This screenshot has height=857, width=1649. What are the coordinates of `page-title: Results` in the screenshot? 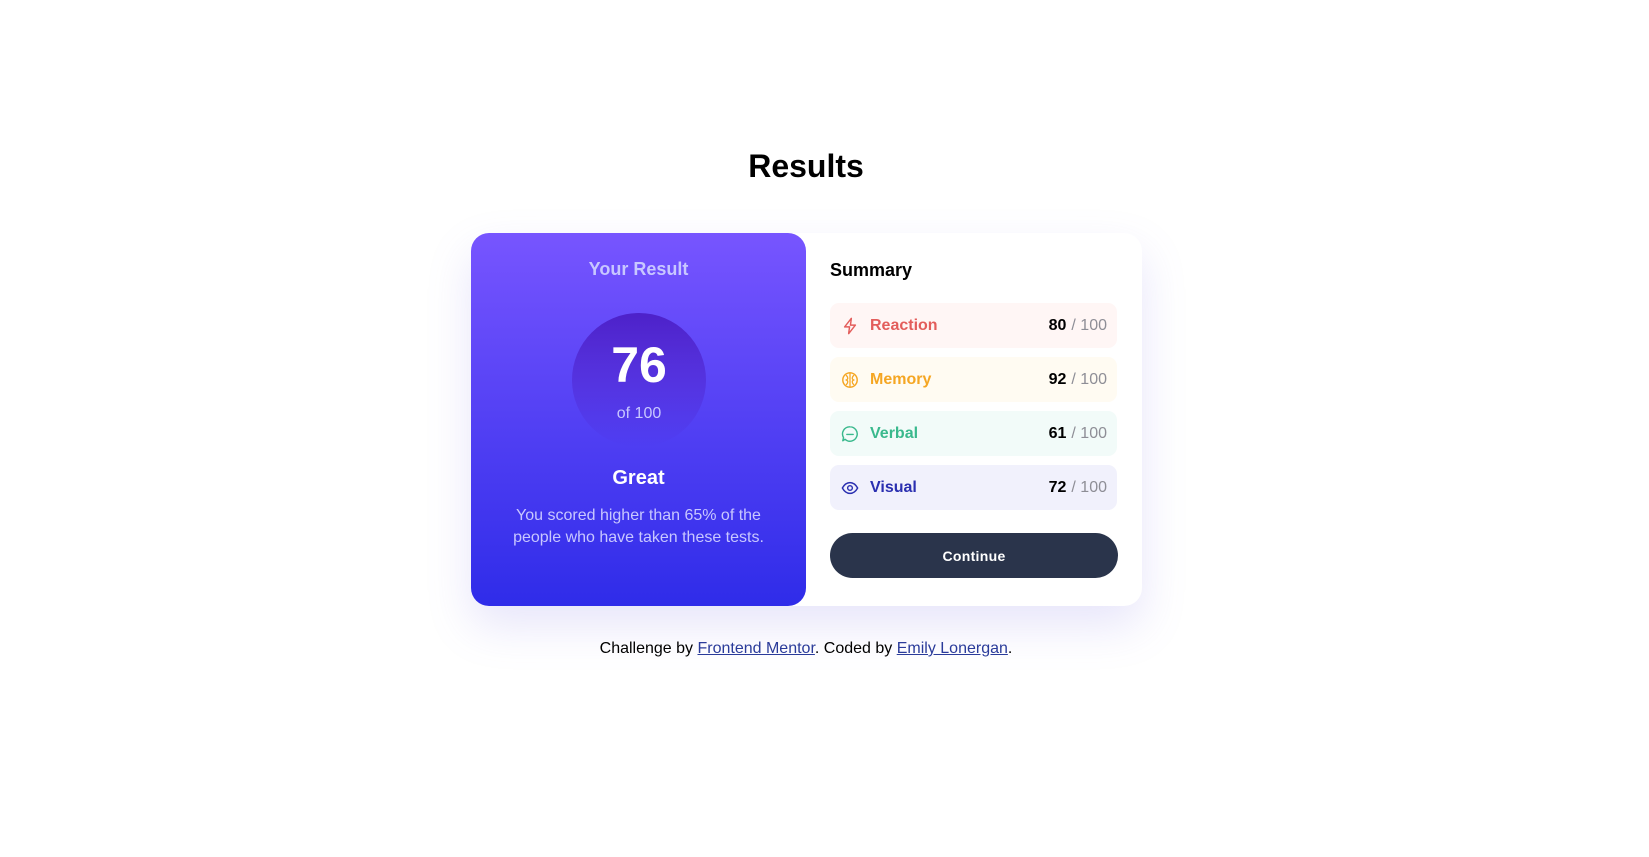 It's located at (806, 166).